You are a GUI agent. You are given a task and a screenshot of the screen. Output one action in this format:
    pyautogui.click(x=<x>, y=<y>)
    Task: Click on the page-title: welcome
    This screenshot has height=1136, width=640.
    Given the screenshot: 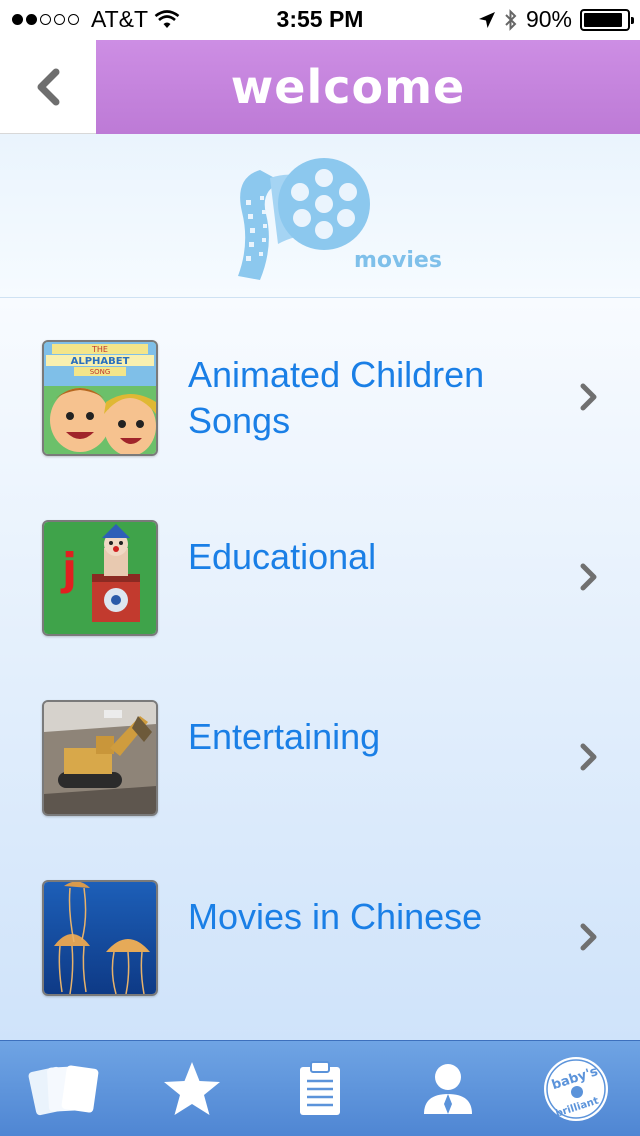 What is the action you would take?
    pyautogui.click(x=348, y=87)
    